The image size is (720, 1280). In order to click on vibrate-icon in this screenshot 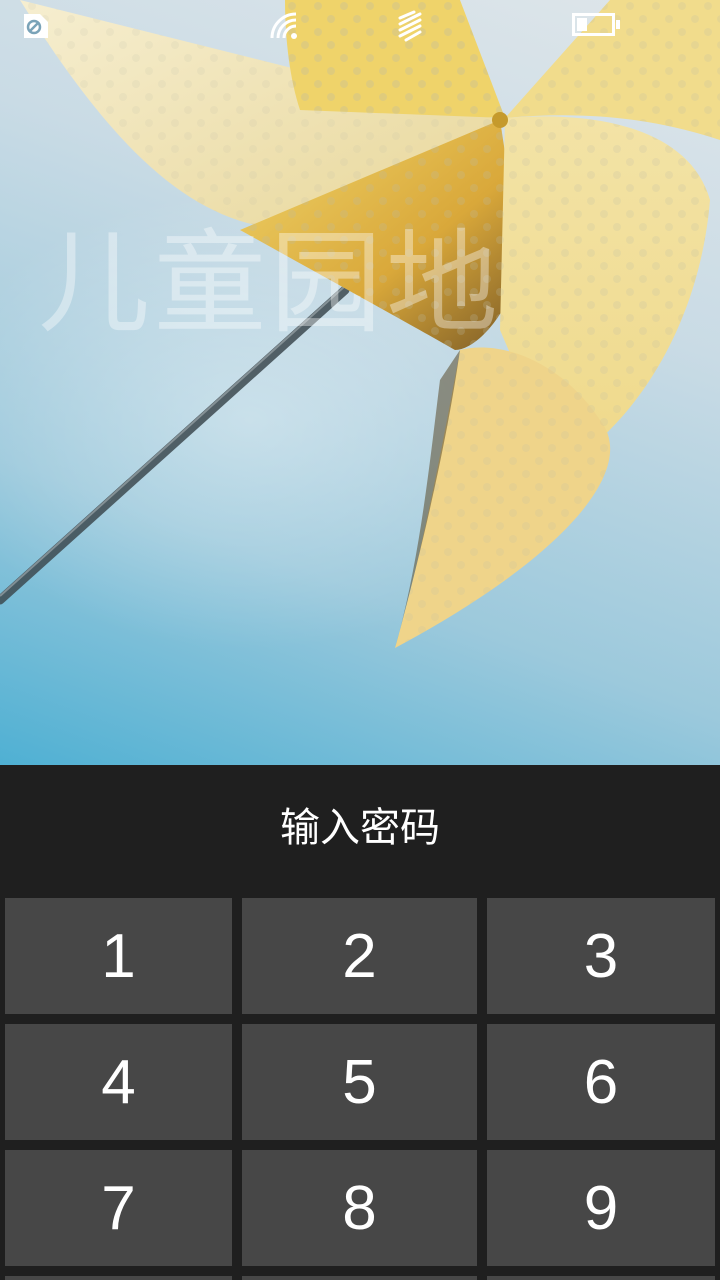, I will do `click(410, 28)`.